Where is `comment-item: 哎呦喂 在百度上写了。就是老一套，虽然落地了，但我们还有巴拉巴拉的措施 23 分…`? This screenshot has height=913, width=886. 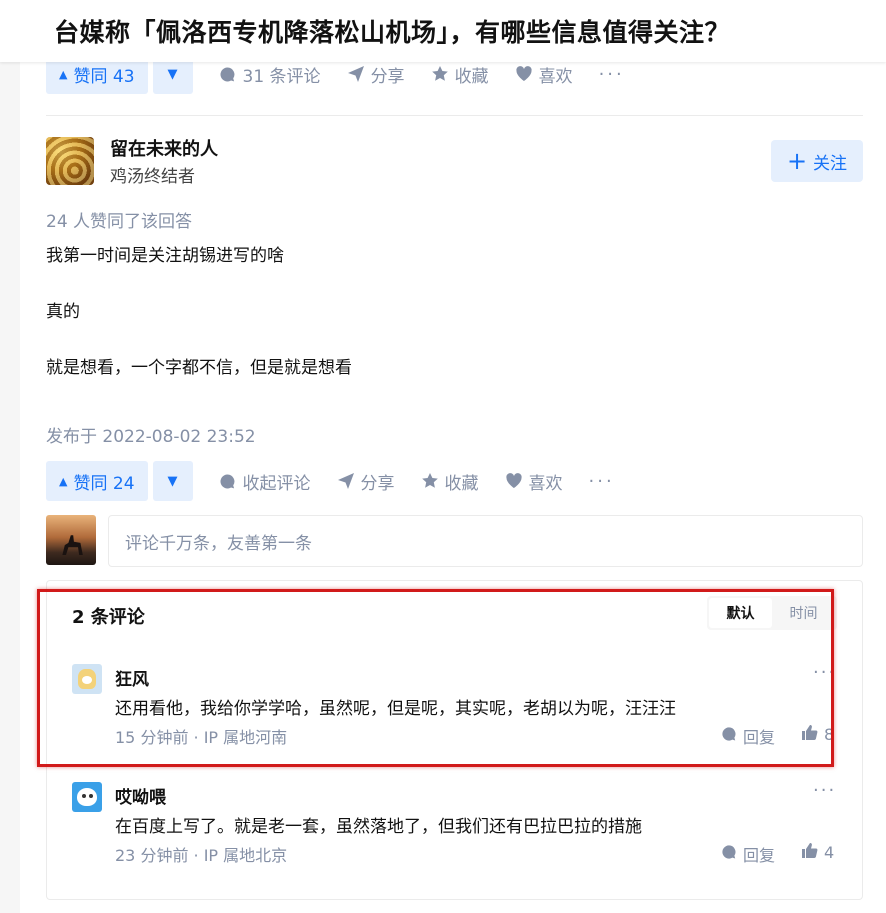 comment-item: 哎呦喂 在百度上写了。就是老一套，虽然落地了，但我们还有巴拉巴拉的措施 23 分… is located at coordinates (454, 819).